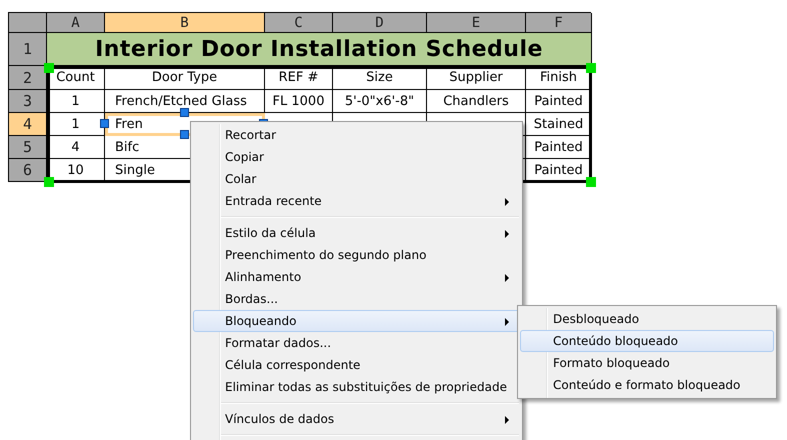 Image resolution: width=787 pixels, height=440 pixels. I want to click on column-header: F, so click(559, 23).